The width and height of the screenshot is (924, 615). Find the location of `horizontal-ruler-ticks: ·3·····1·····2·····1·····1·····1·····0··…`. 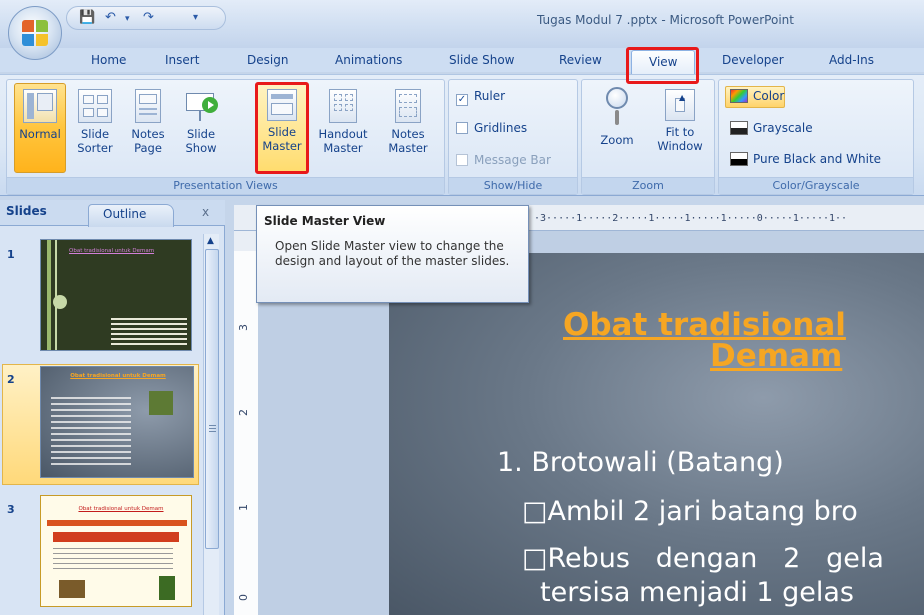

horizontal-ruler-ticks: ·3·····1·····2·····1·····1·····1·····0··… is located at coordinates (691, 218).